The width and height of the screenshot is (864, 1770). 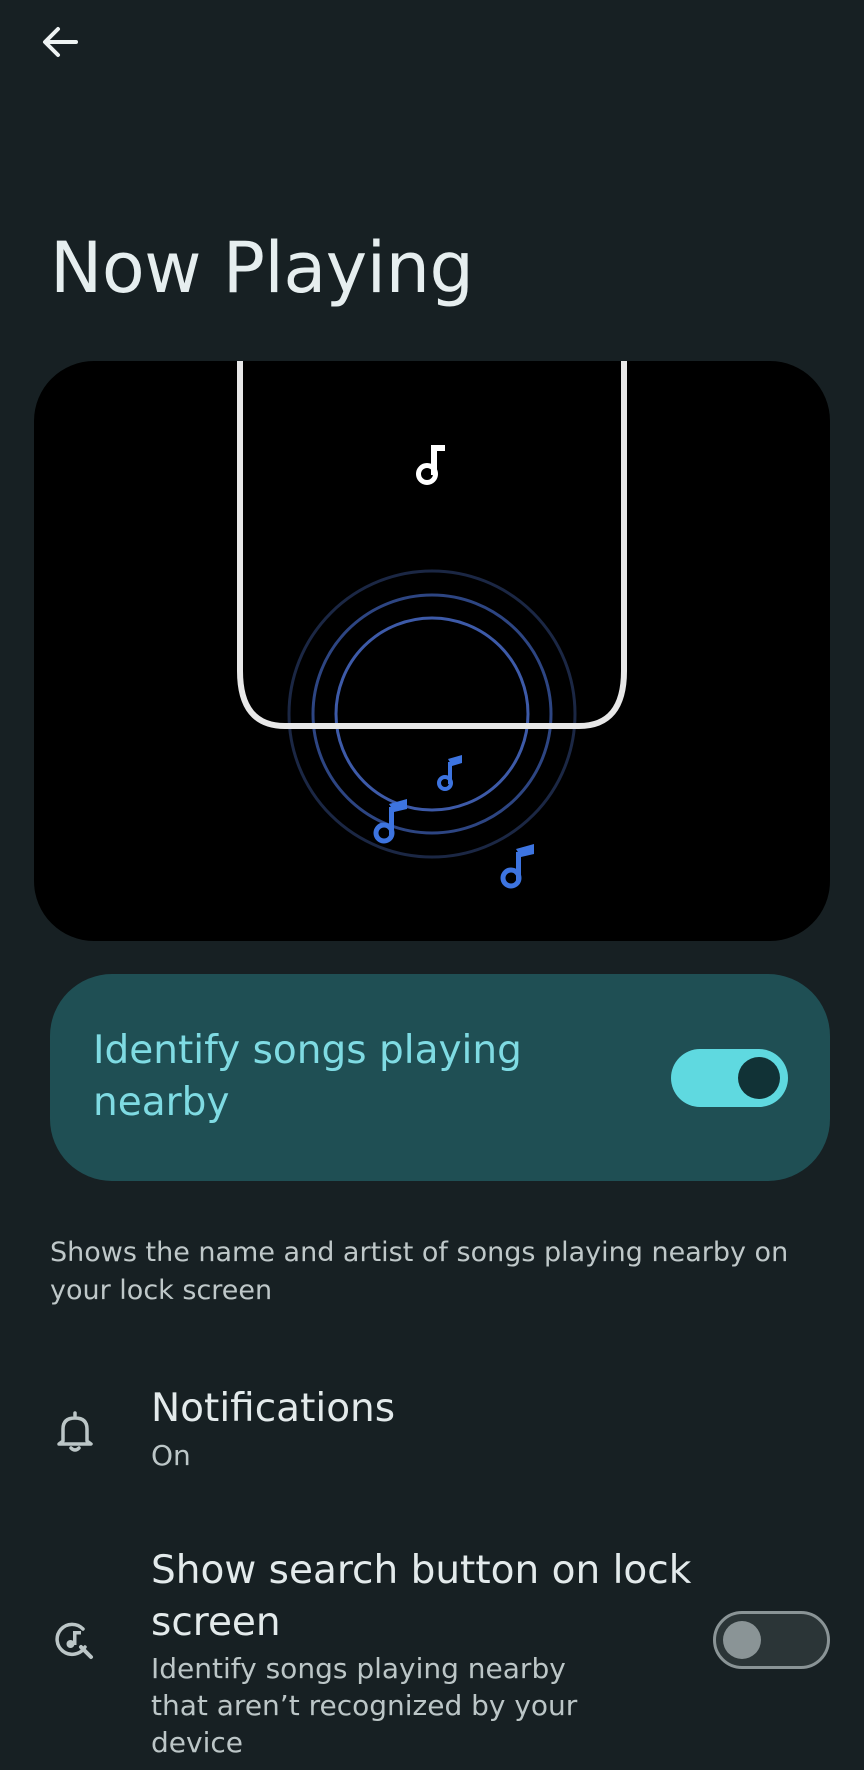 What do you see at coordinates (262, 268) in the screenshot?
I see `page-title: Now Playing` at bounding box center [262, 268].